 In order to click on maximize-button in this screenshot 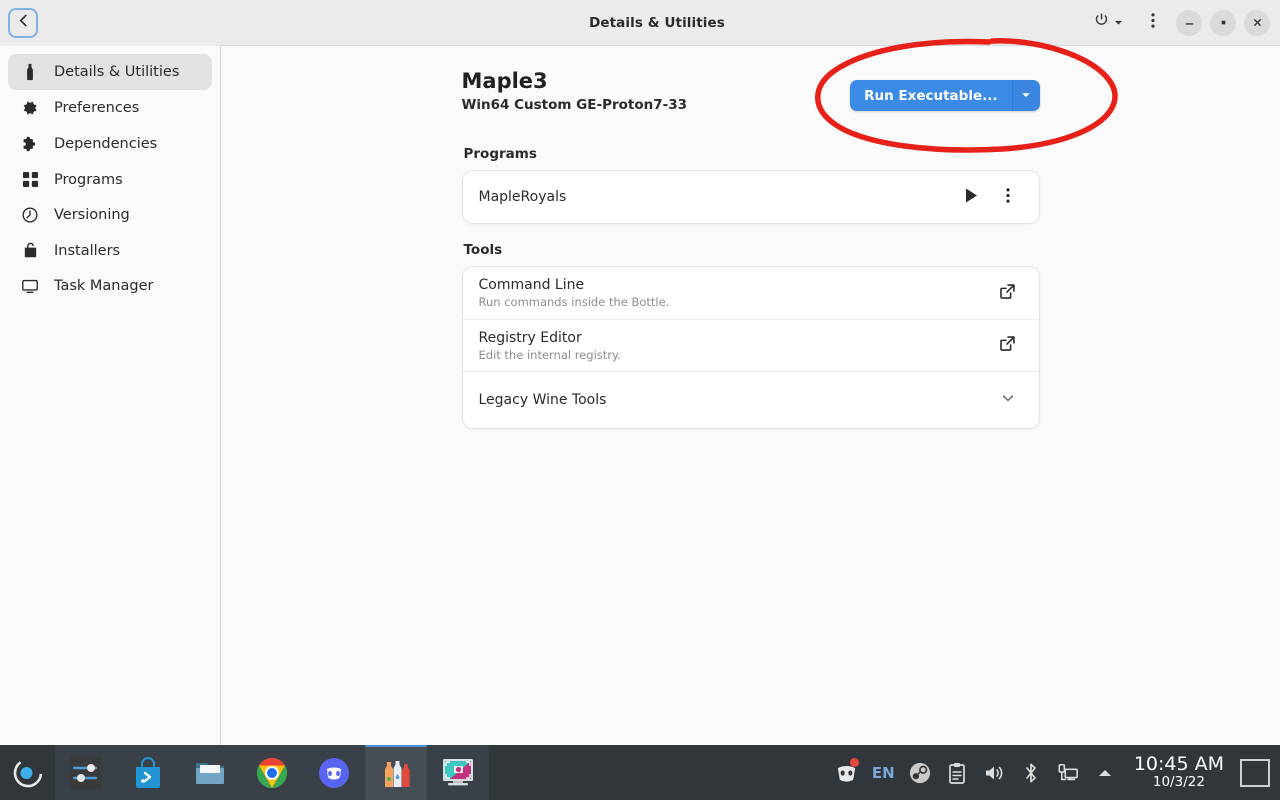, I will do `click(1223, 22)`.